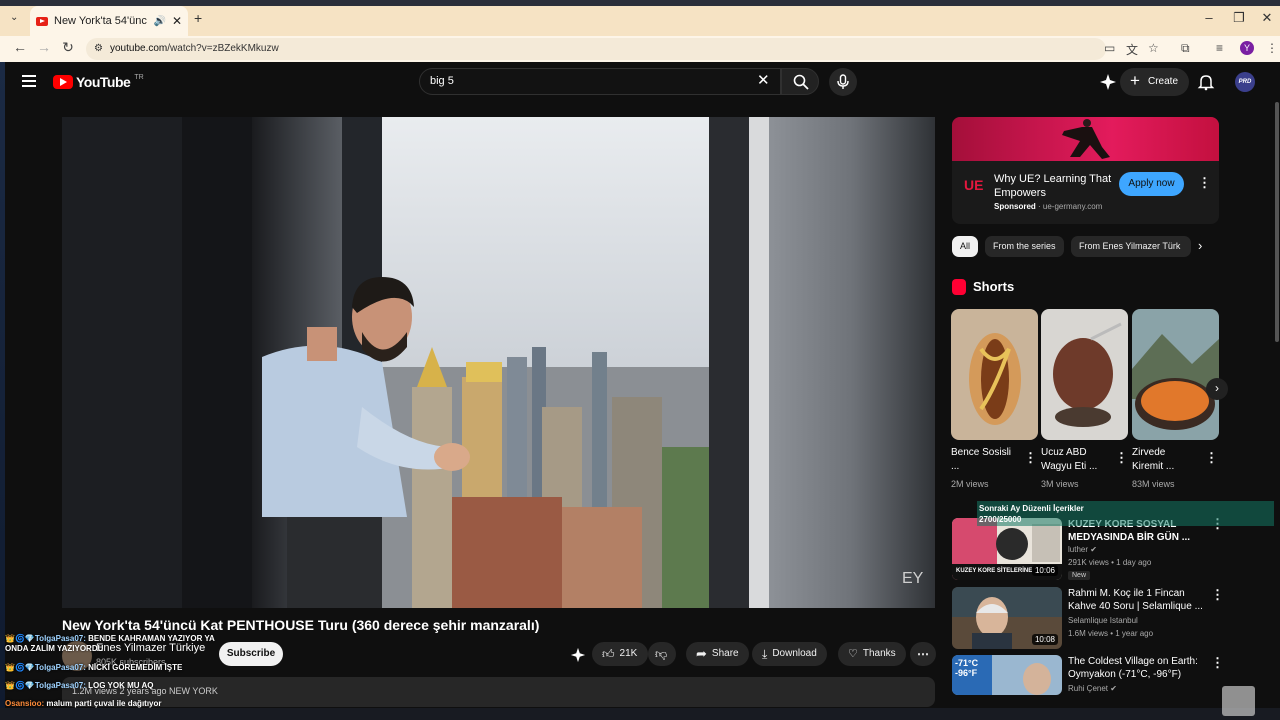 This screenshot has height=720, width=1280. What do you see at coordinates (98, 49) in the screenshot?
I see `site-info-icon: ⚙` at bounding box center [98, 49].